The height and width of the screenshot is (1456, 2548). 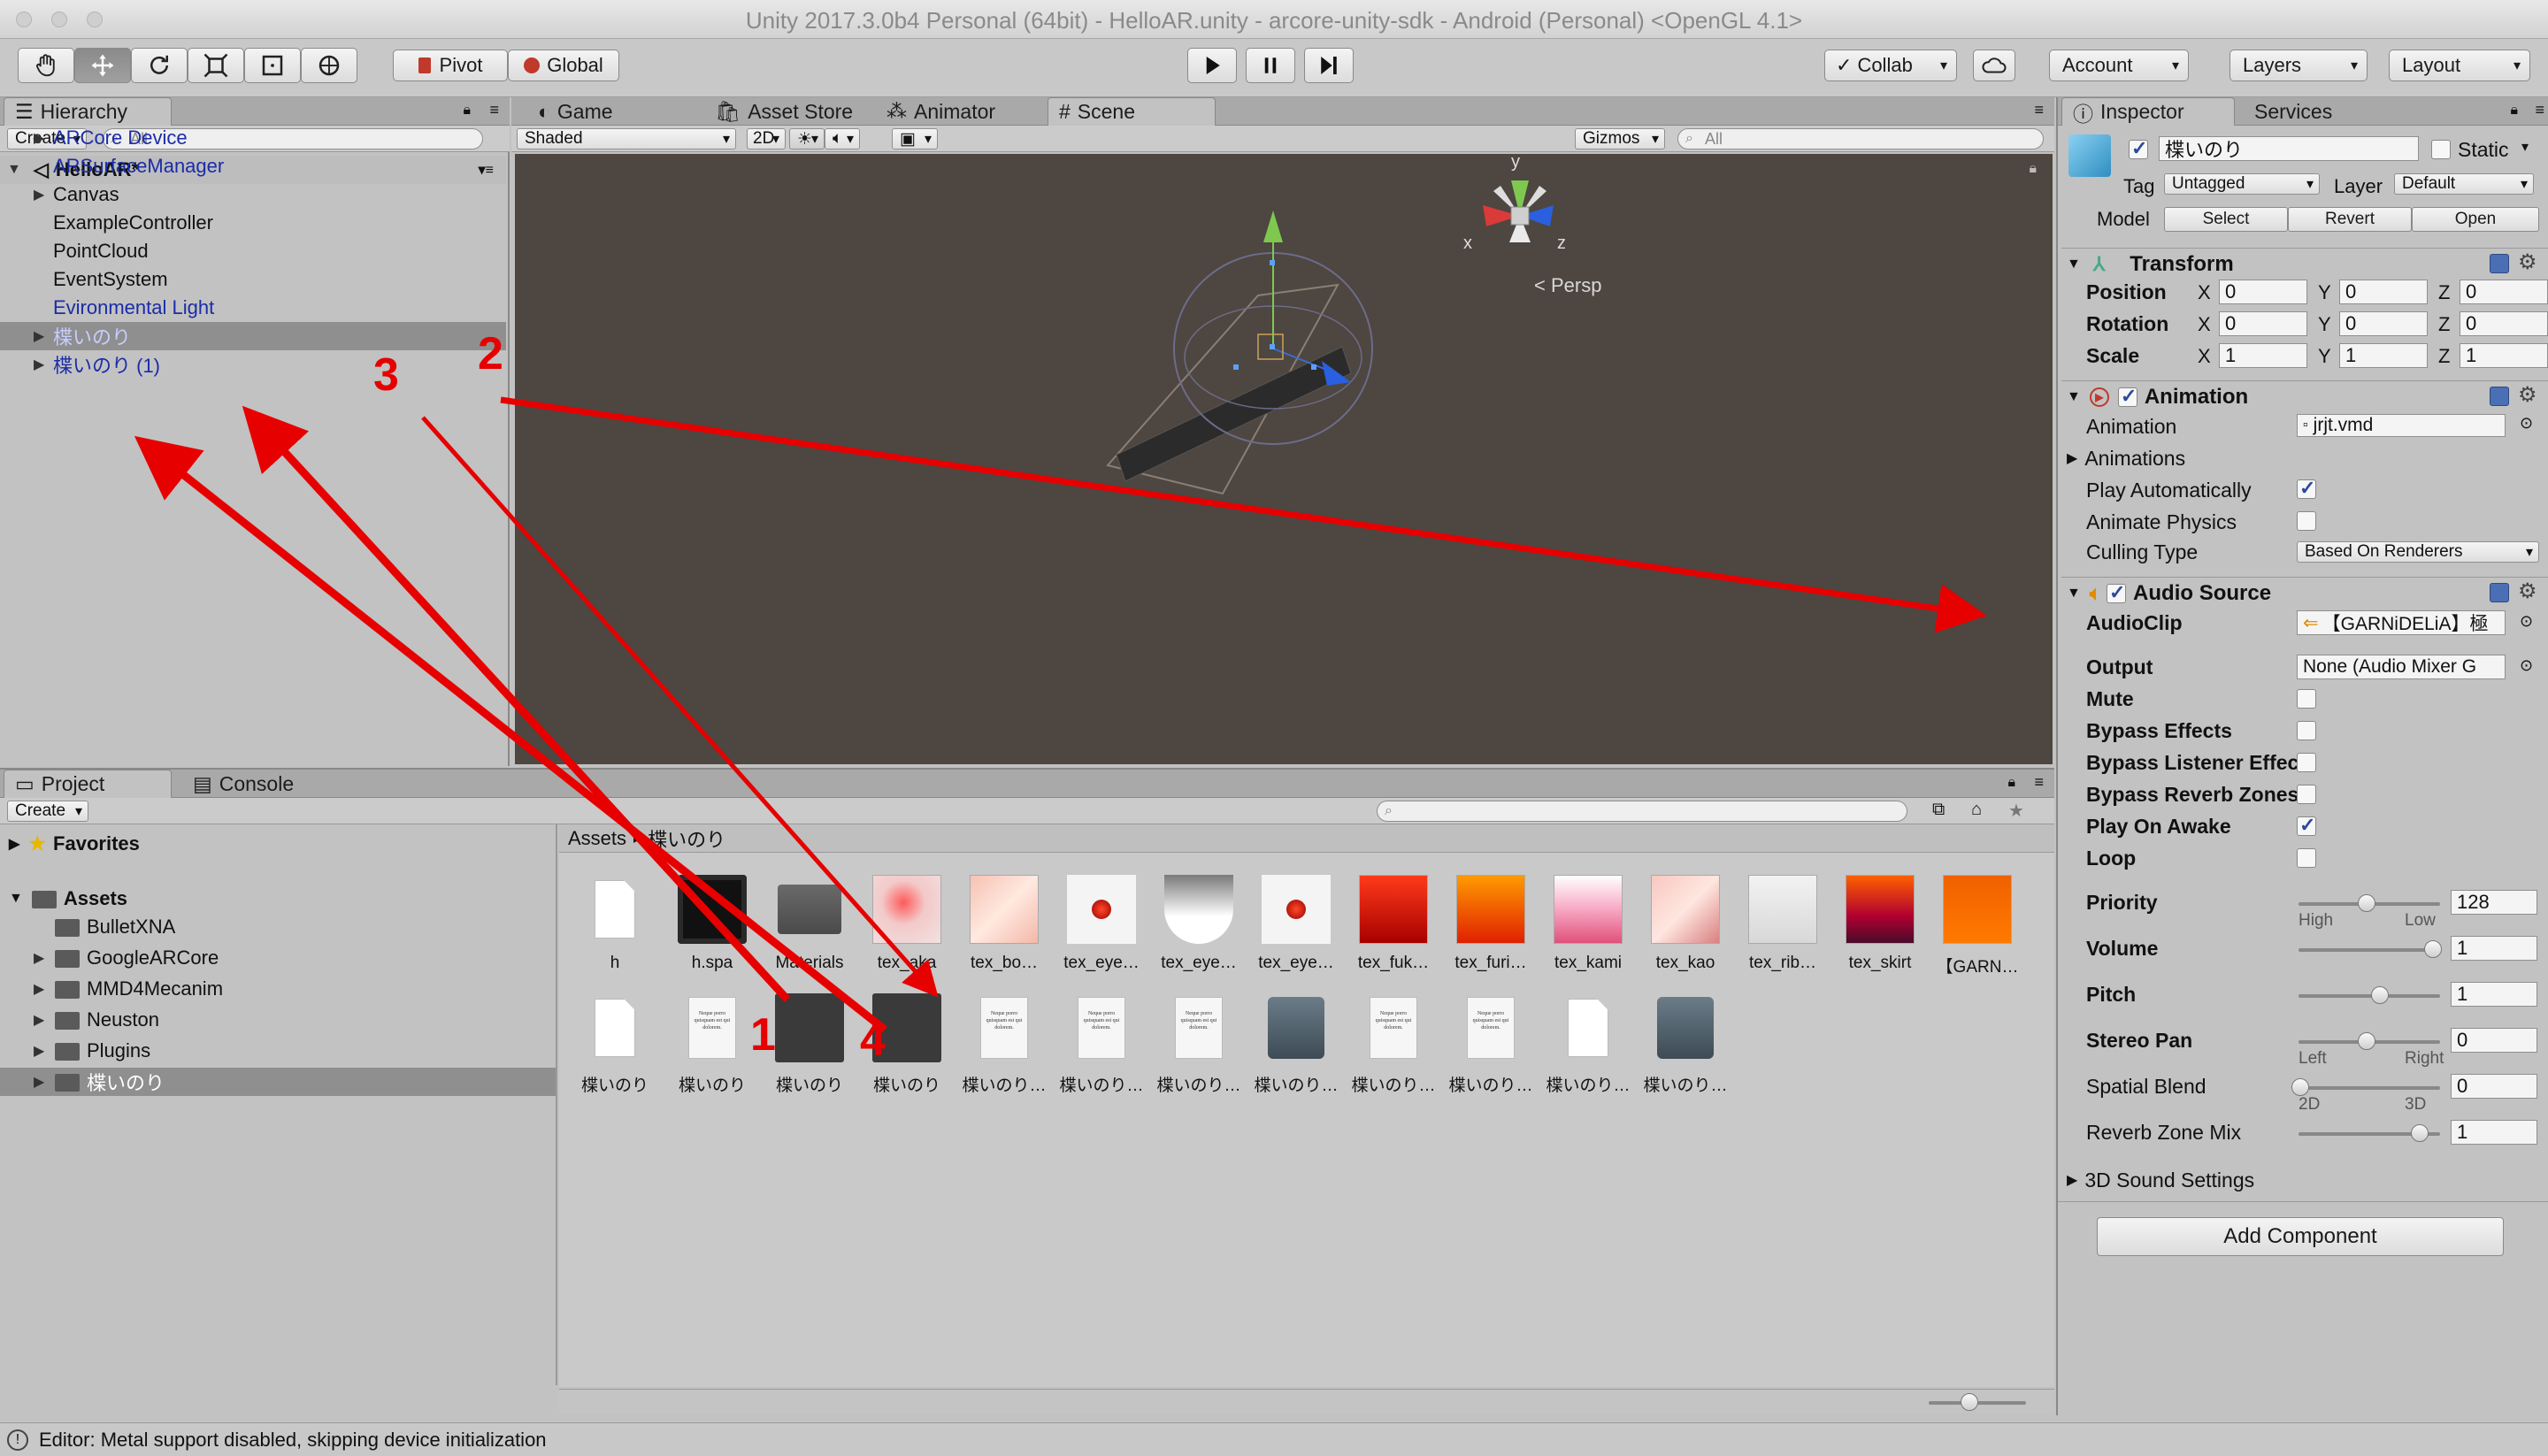 I want to click on scene-search-input: ⌕ All, so click(x=1860, y=138).